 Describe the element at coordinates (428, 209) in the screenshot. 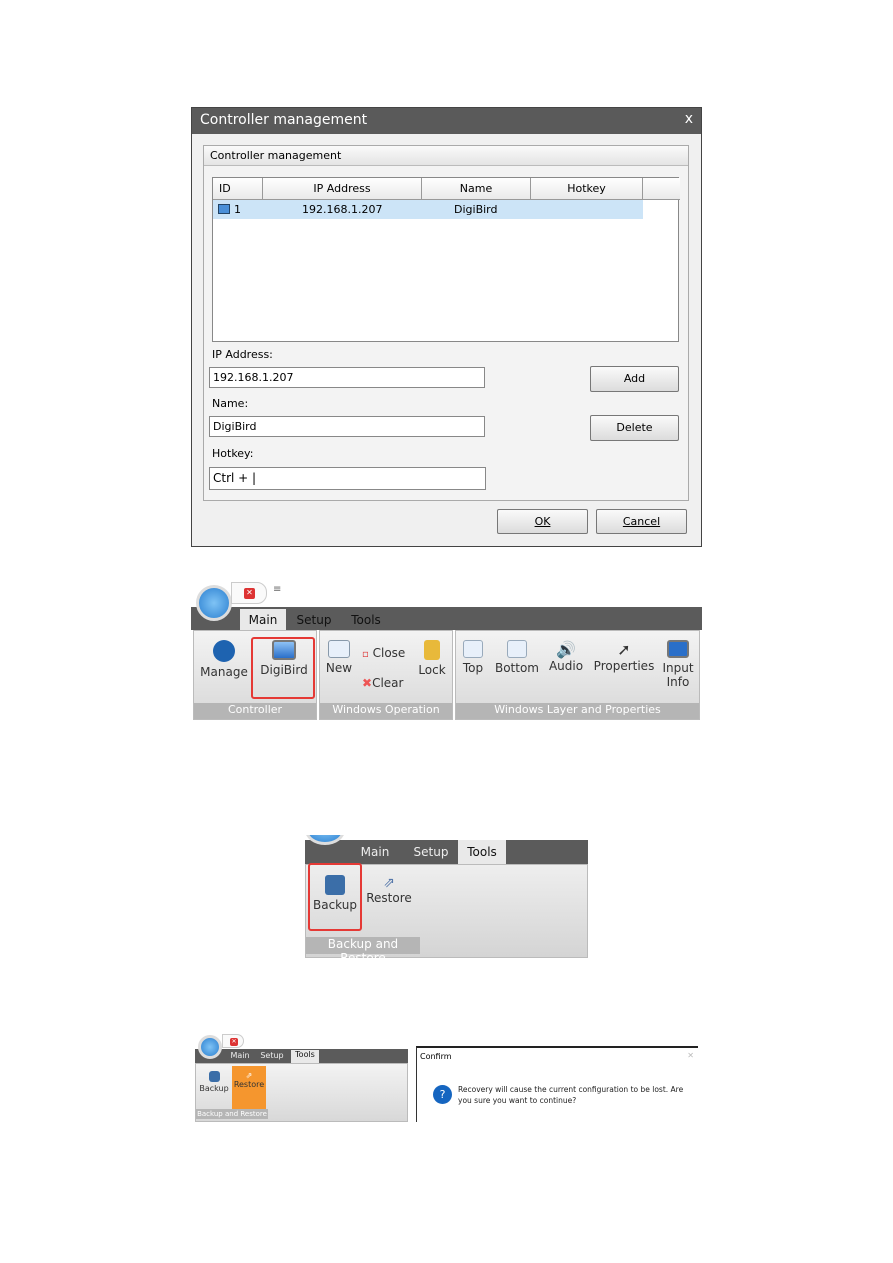

I see `table-row: 1 192.168.1.207 DigiBird` at that location.